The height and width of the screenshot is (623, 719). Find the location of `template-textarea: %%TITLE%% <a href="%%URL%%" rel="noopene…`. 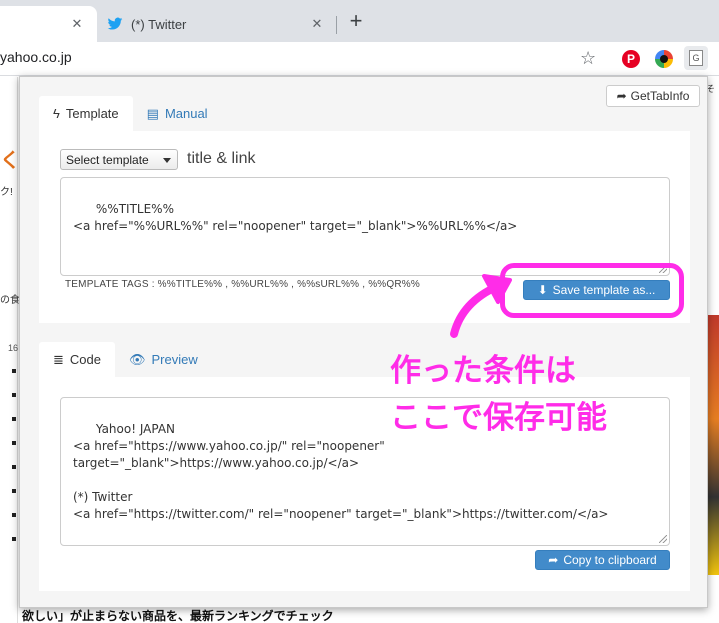

template-textarea: %%TITLE%% <a href="%%URL%%" rel="noopene… is located at coordinates (365, 226).